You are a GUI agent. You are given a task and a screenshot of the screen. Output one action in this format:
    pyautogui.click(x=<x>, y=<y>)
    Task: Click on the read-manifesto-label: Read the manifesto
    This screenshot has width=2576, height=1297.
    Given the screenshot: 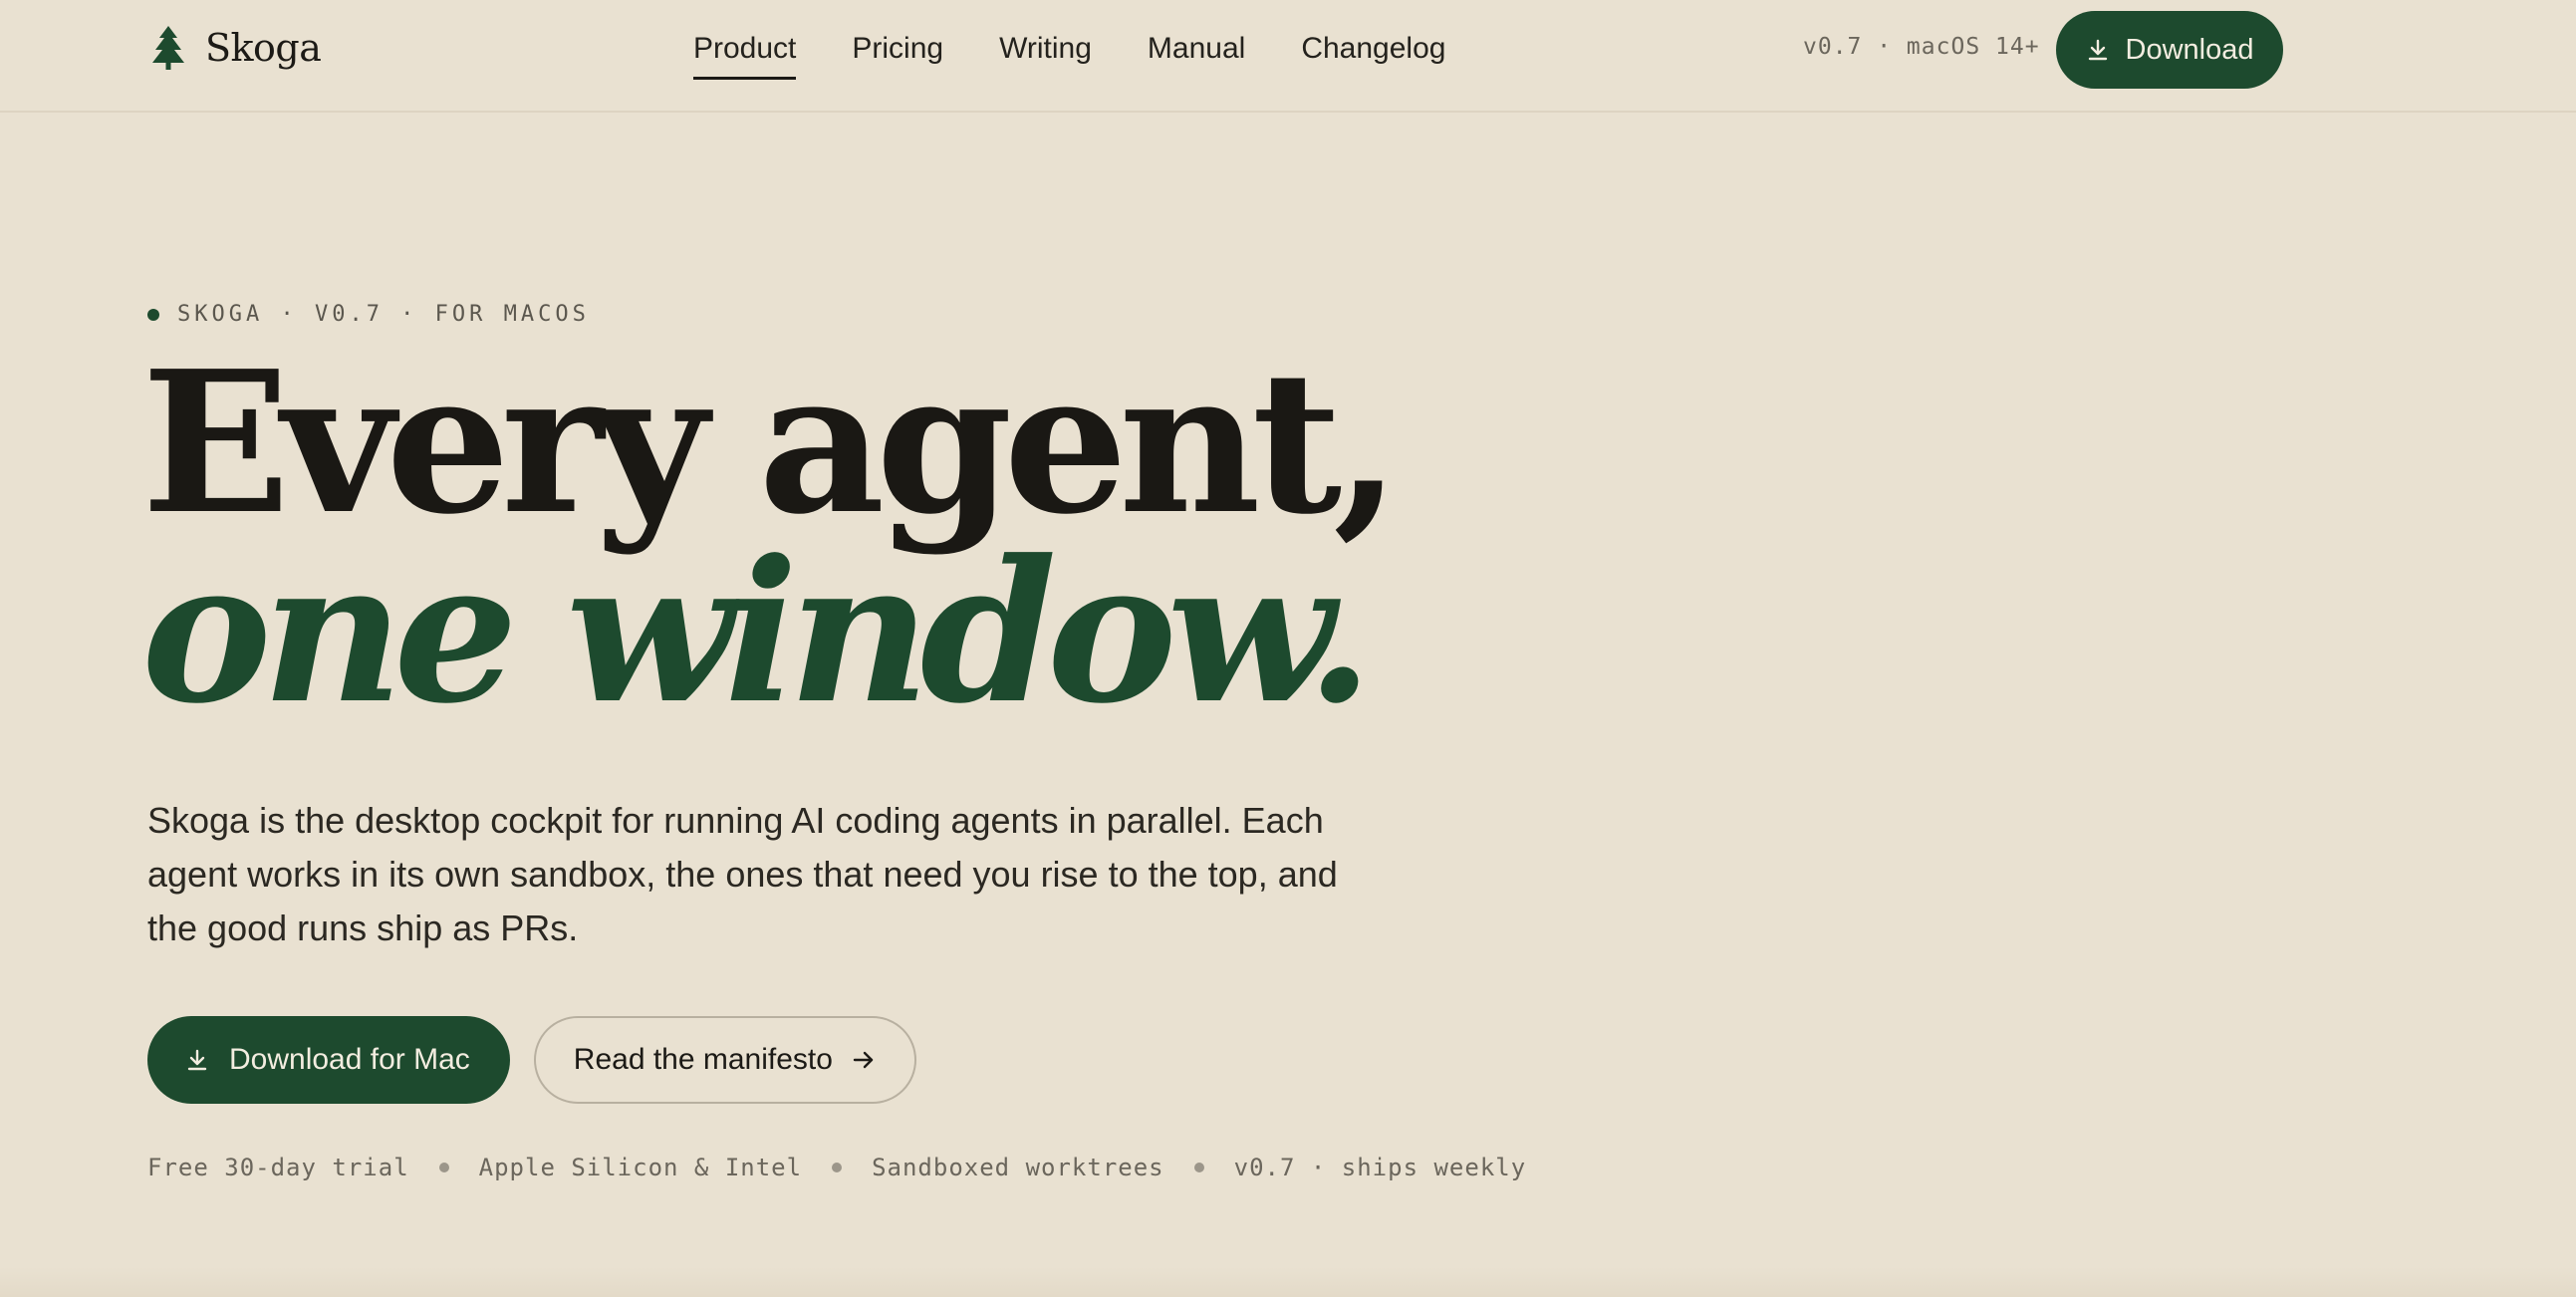 What is the action you would take?
    pyautogui.click(x=703, y=1059)
    